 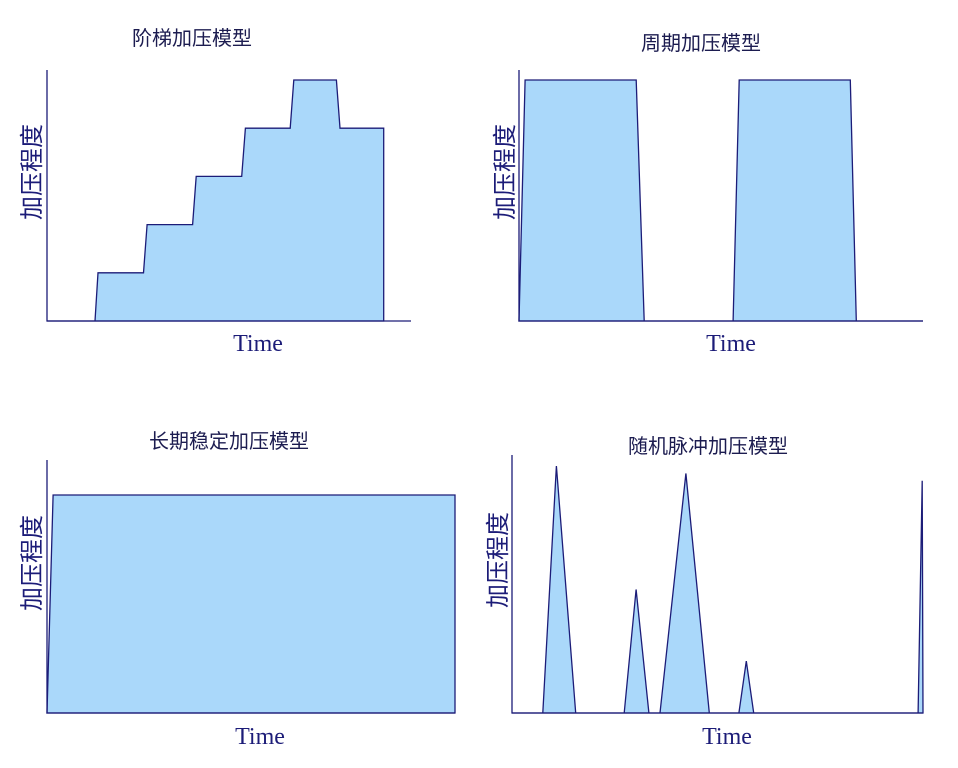 What do you see at coordinates (708, 446) in the screenshot?
I see `chart-title: 随机脉冲加压模型` at bounding box center [708, 446].